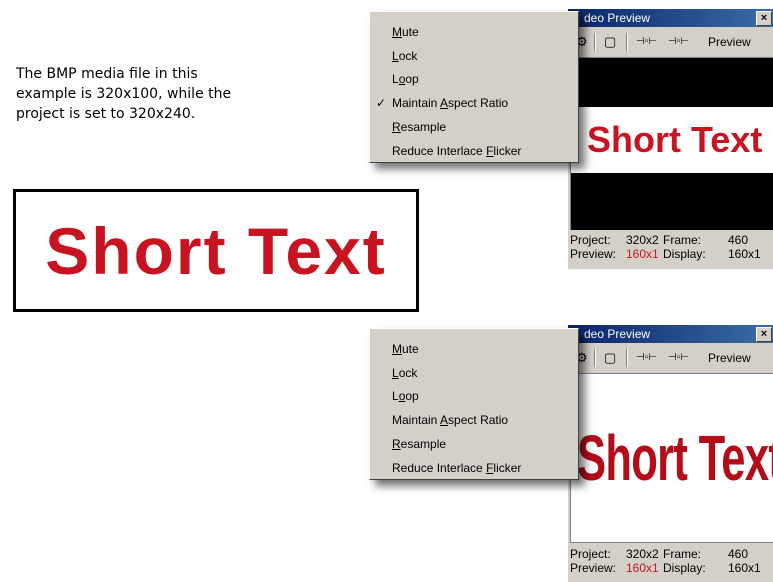  What do you see at coordinates (106, 114) in the screenshot?
I see `description-line: project is set to 320x240.` at bounding box center [106, 114].